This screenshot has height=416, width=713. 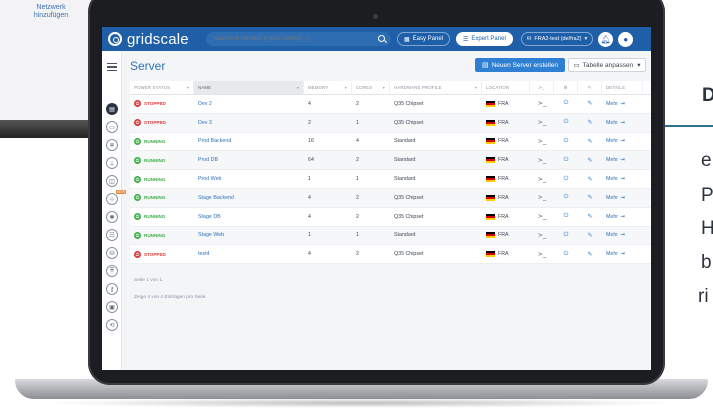 I want to click on server-name-link: Stage Backend, so click(x=249, y=198).